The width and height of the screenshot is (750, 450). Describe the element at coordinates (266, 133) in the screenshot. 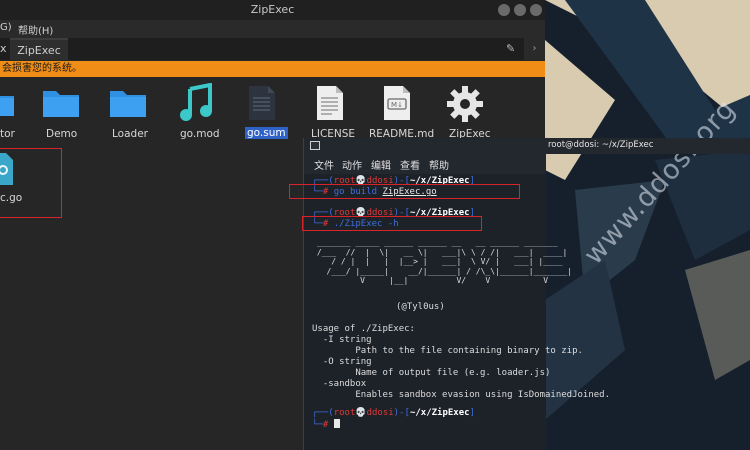

I see `file-label-selected: go.sum` at that location.